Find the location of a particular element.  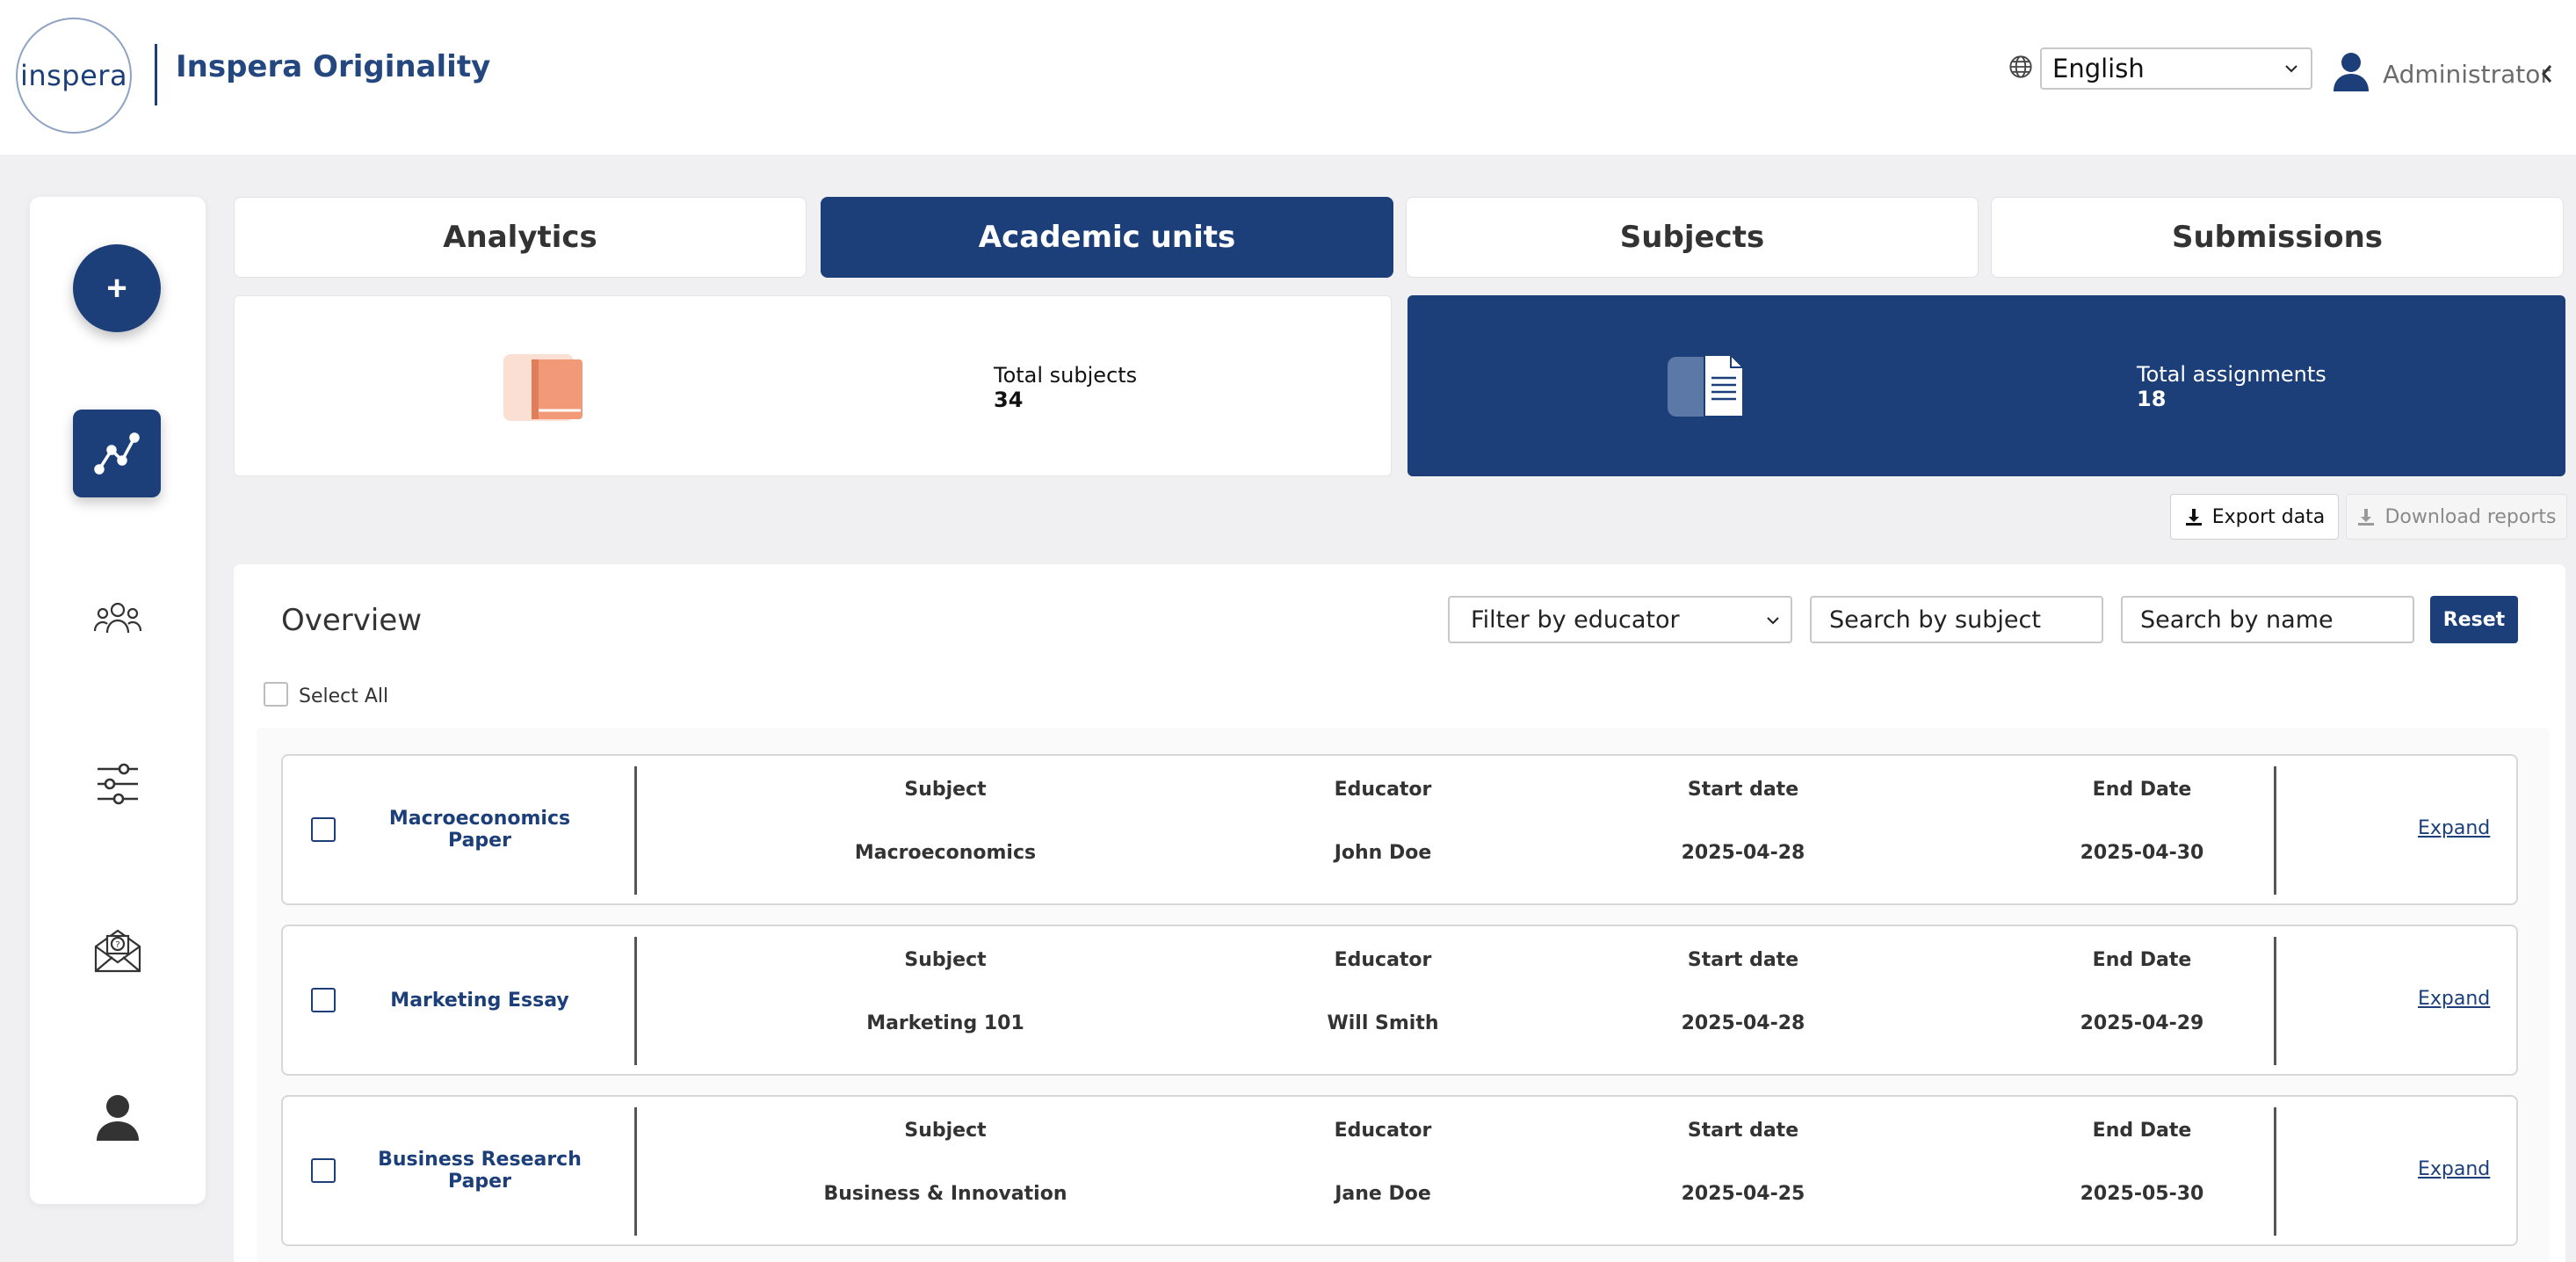

assignment-name: Marketing Essay is located at coordinates (480, 1000).